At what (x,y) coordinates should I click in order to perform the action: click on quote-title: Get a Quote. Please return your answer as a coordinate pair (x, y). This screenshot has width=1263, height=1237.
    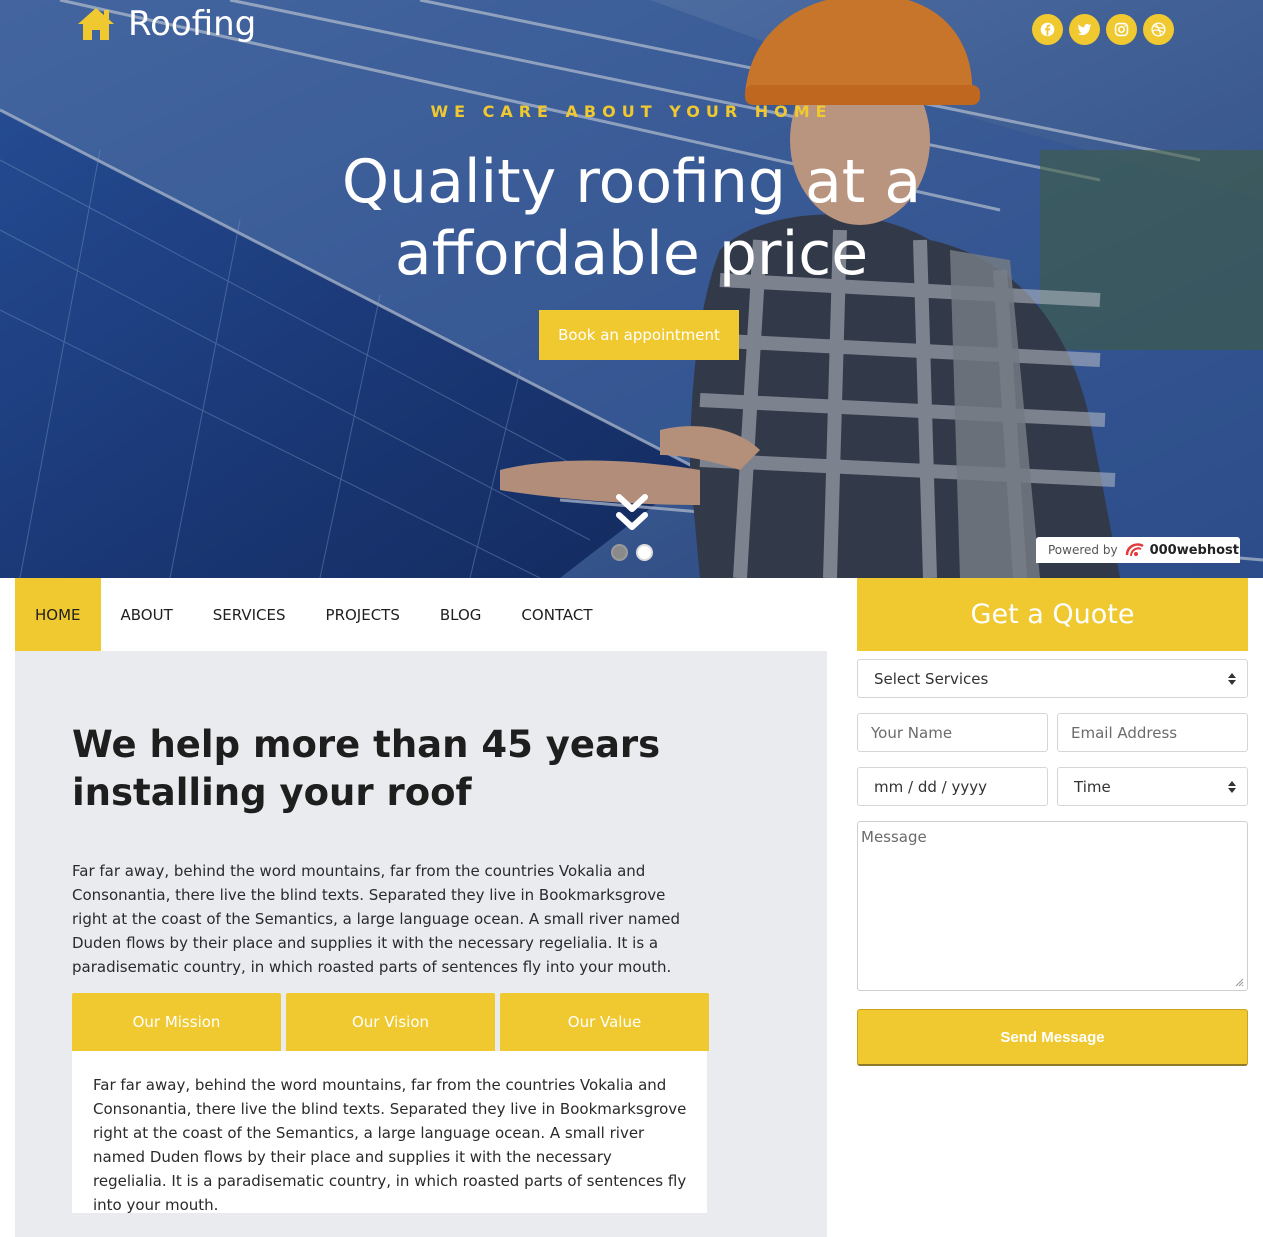
    Looking at the image, I should click on (1052, 614).